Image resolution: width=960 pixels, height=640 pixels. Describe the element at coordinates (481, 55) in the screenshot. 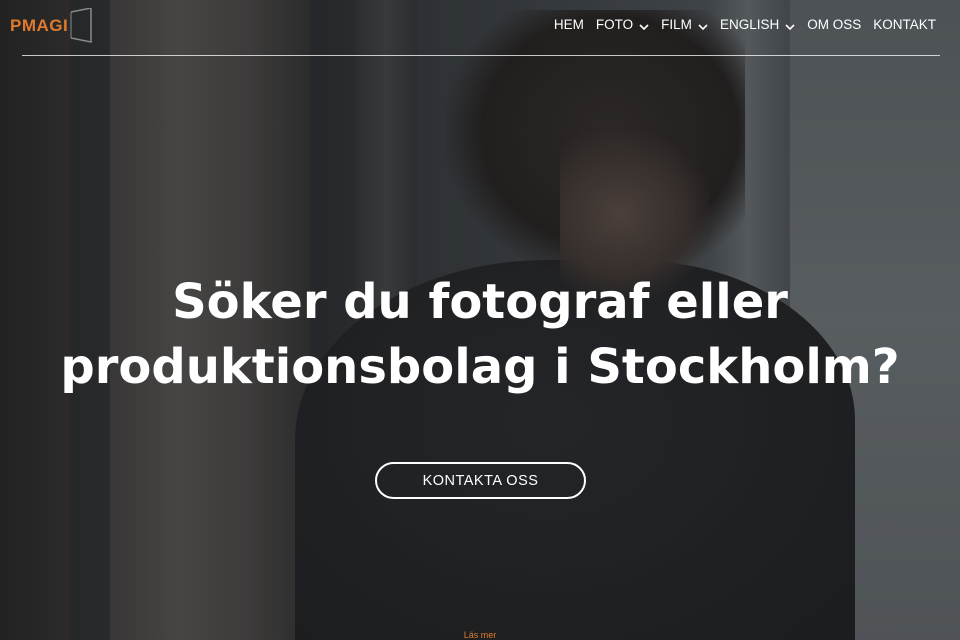

I see `header-divider` at that location.